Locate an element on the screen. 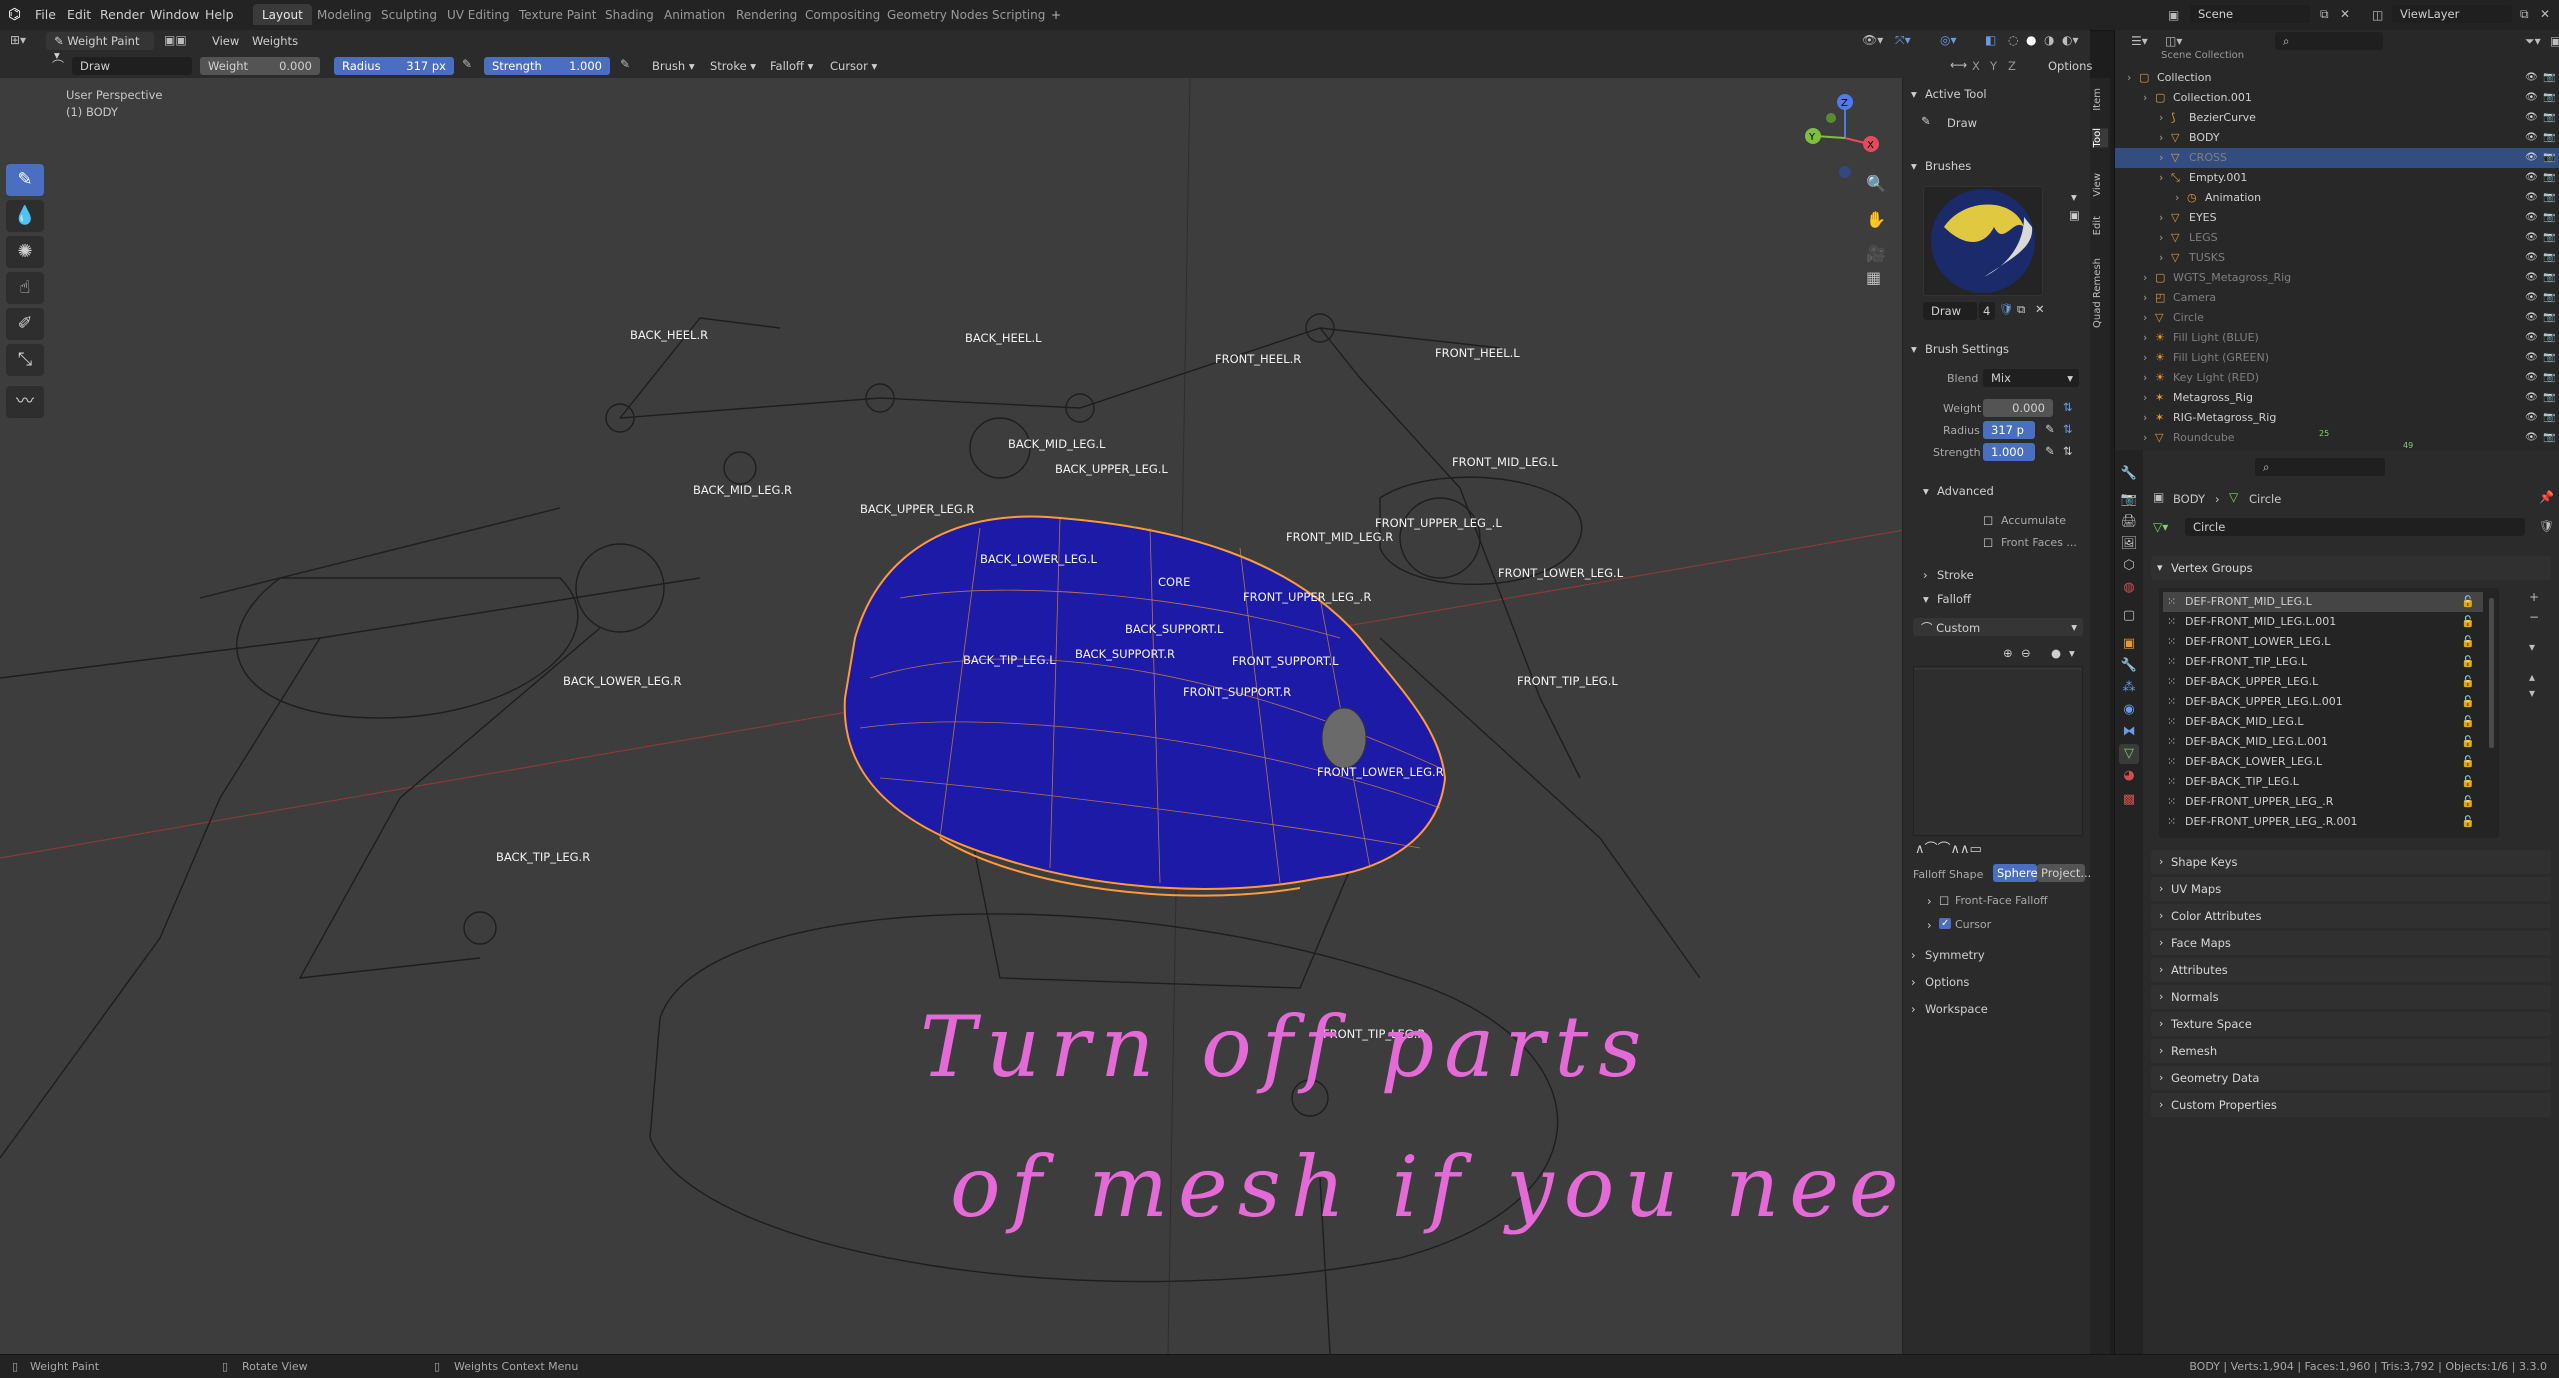 The width and height of the screenshot is (2559, 1378). vertex-group-row: ⁙ DEF-FRONT_MID_LEG.L.001 🔓 is located at coordinates (2323, 622).